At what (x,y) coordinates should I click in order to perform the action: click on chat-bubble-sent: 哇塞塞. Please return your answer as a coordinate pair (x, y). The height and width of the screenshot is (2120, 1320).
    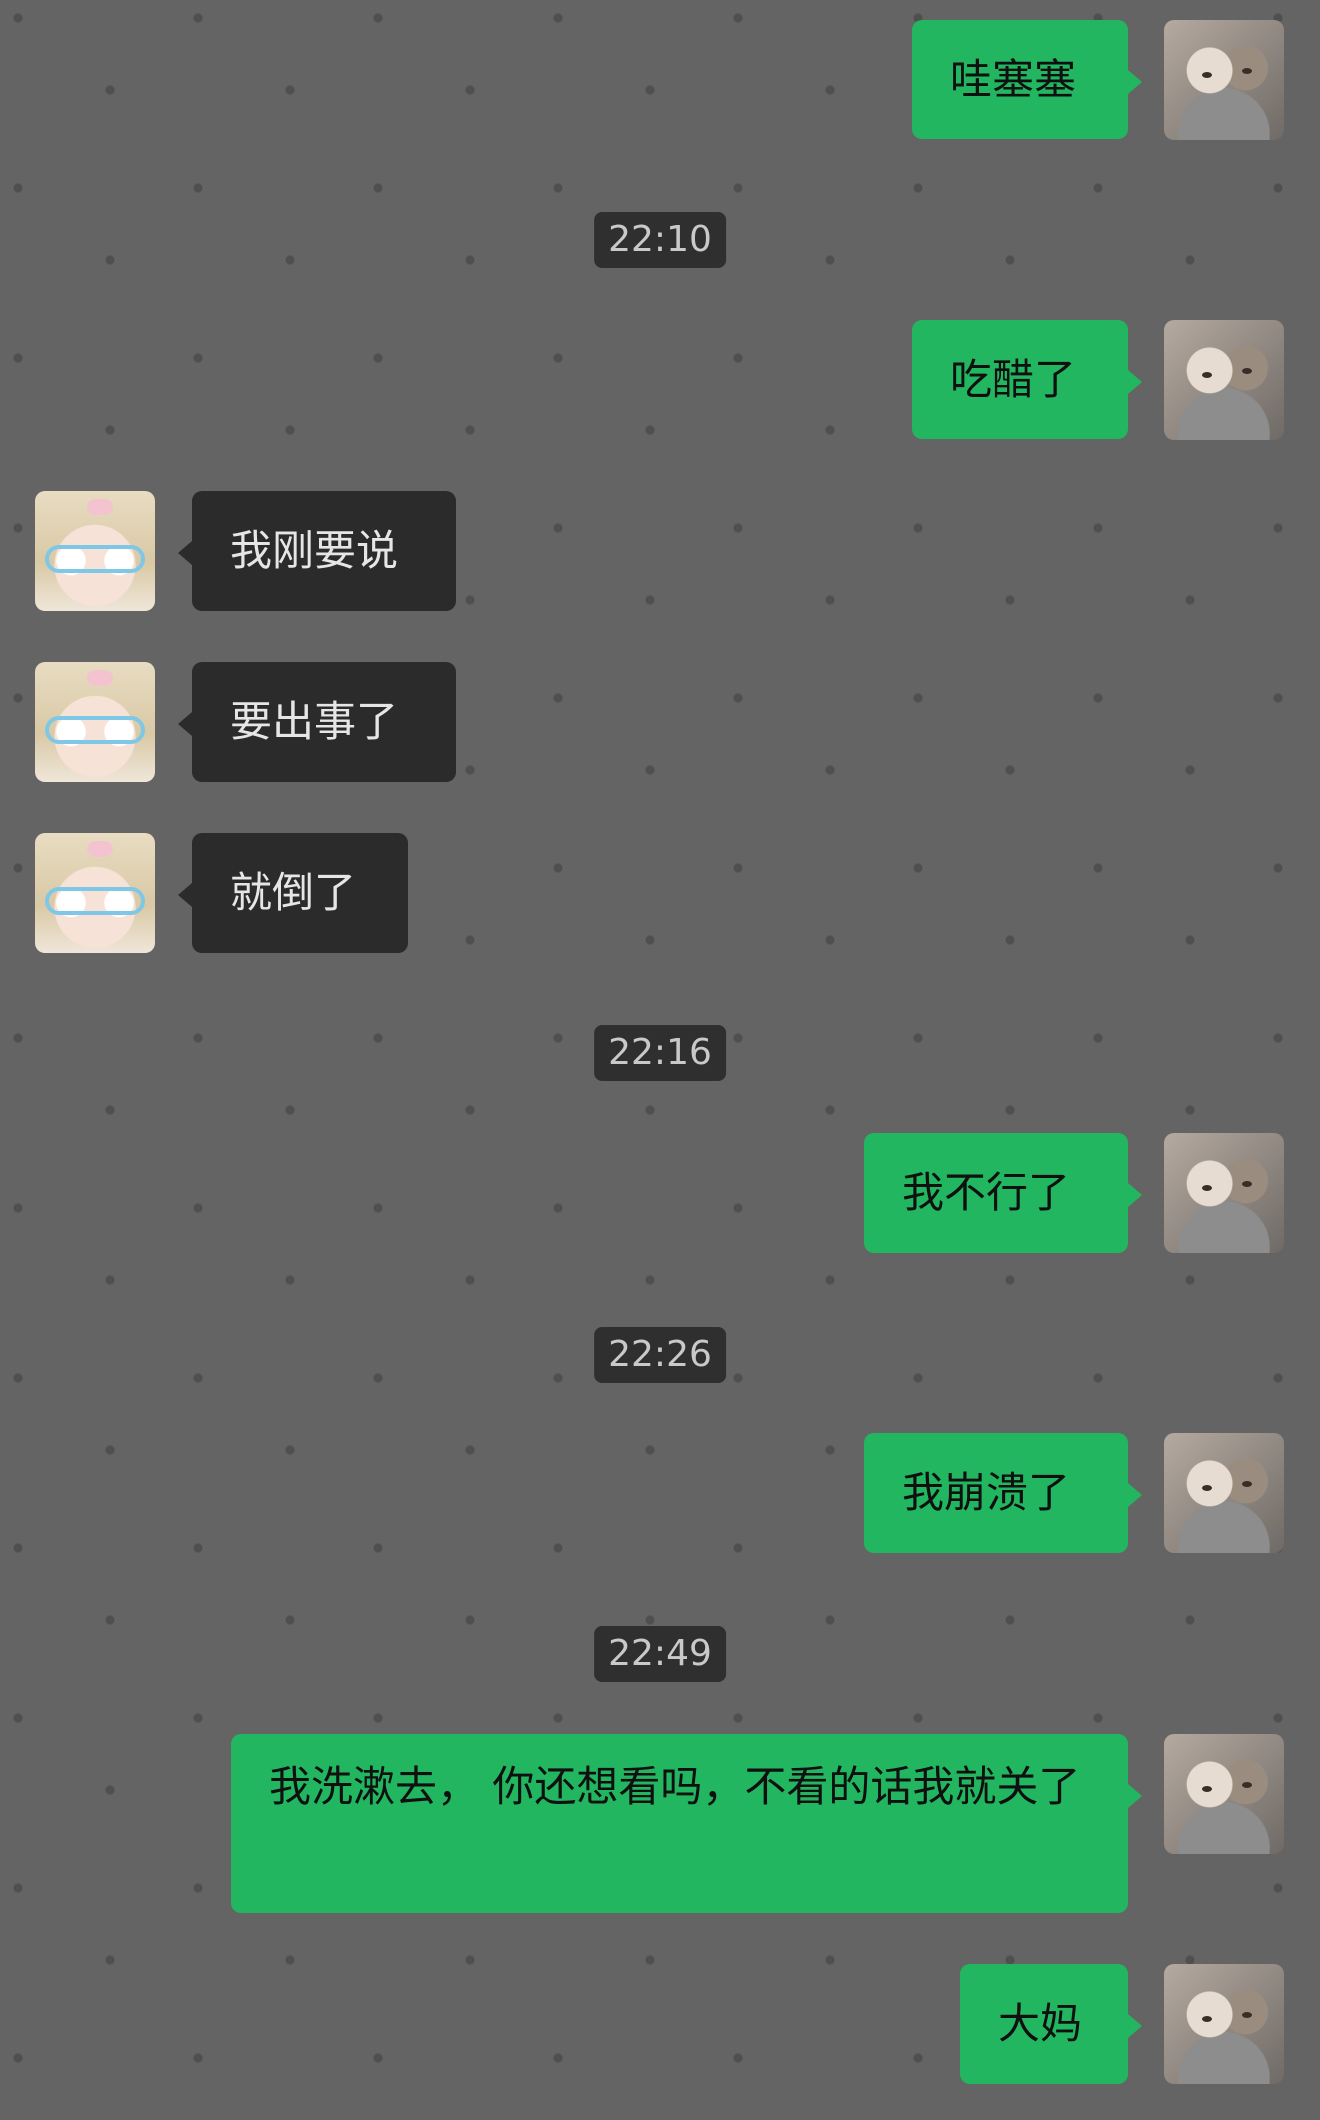
    Looking at the image, I should click on (1027, 79).